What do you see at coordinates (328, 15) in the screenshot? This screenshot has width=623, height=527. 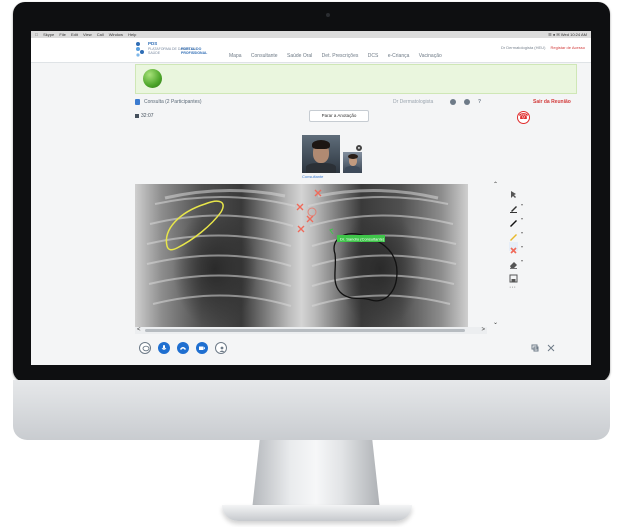 I see `webcam-dot` at bounding box center [328, 15].